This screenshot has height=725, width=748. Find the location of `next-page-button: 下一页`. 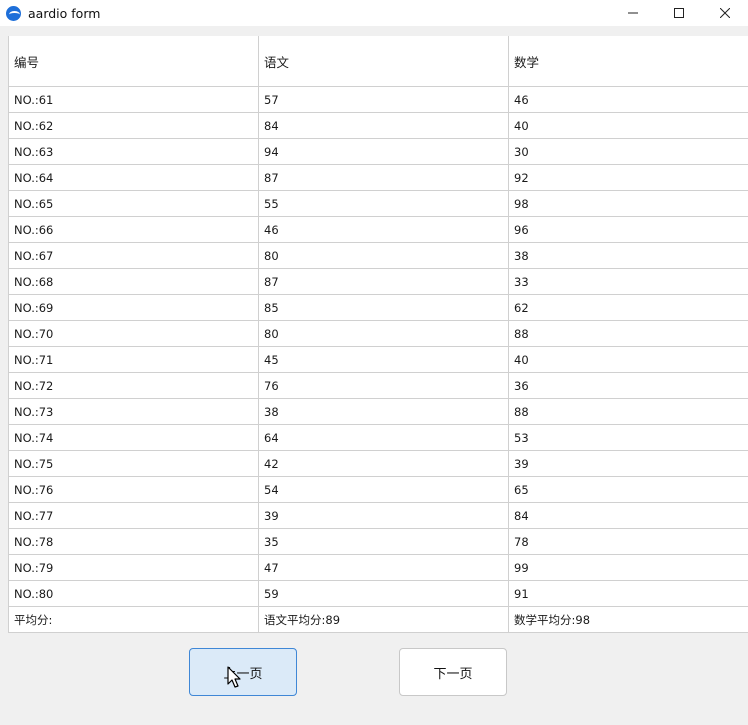

next-page-button: 下一页 is located at coordinates (453, 672).